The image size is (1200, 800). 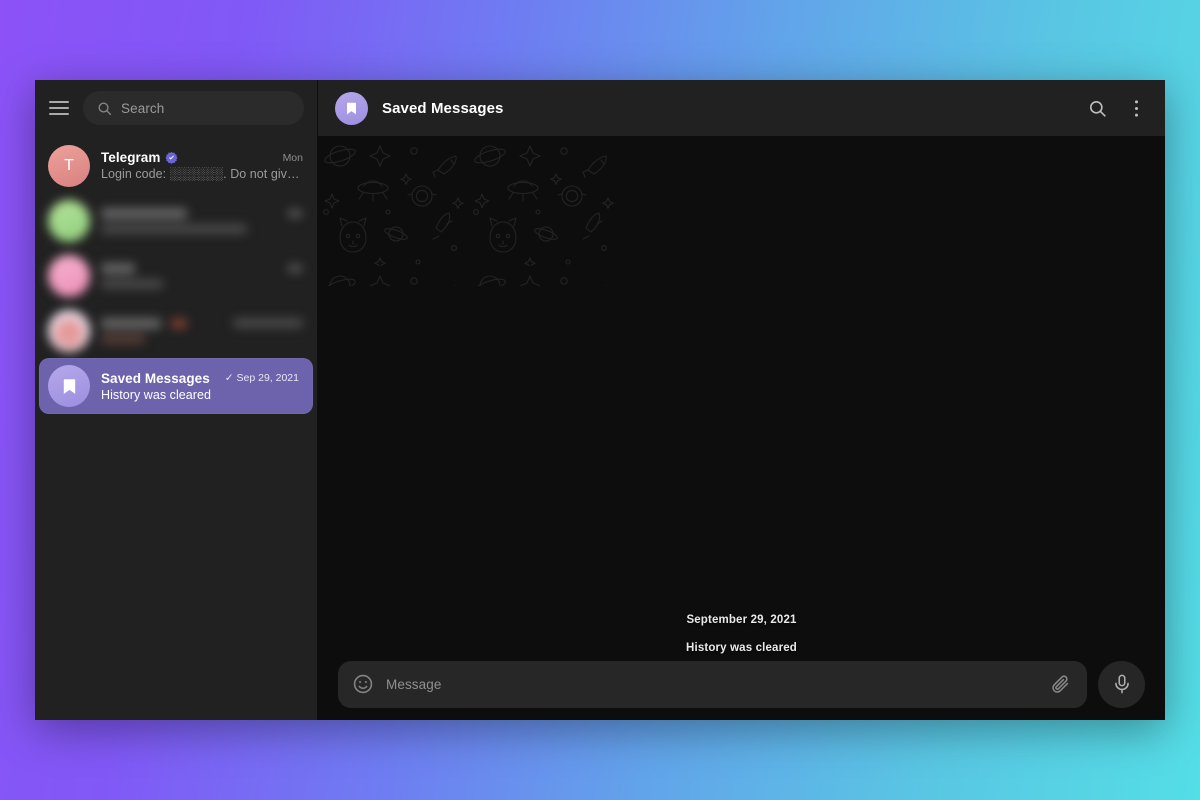 What do you see at coordinates (292, 157) in the screenshot?
I see `chat-item-time: Mon` at bounding box center [292, 157].